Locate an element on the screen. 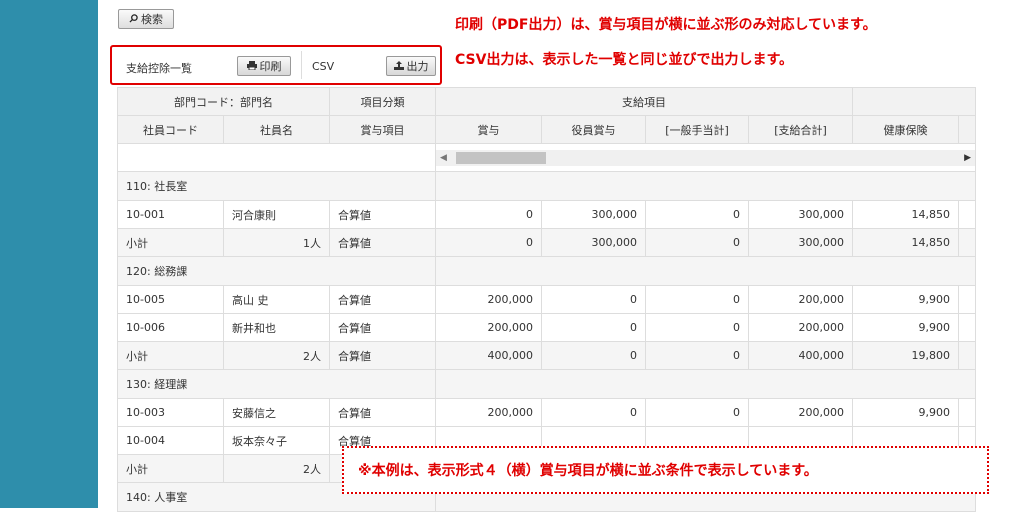 The image size is (1024, 512). table-cell: 河合康則 is located at coordinates (276, 214).